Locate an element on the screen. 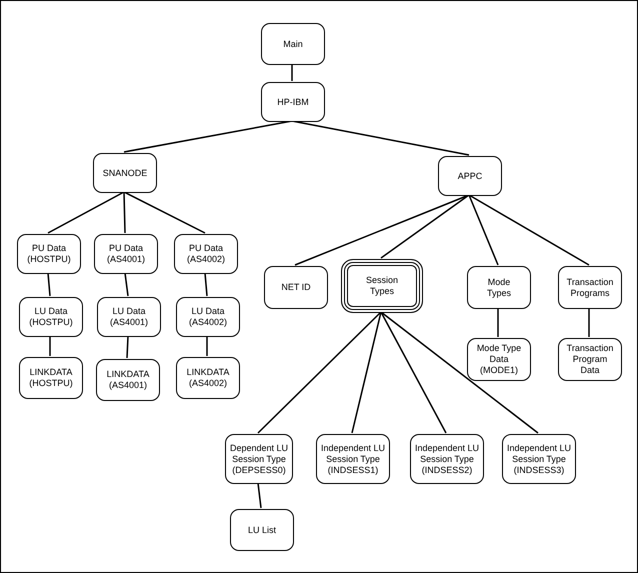  menu-node: SNANODE is located at coordinates (125, 173).